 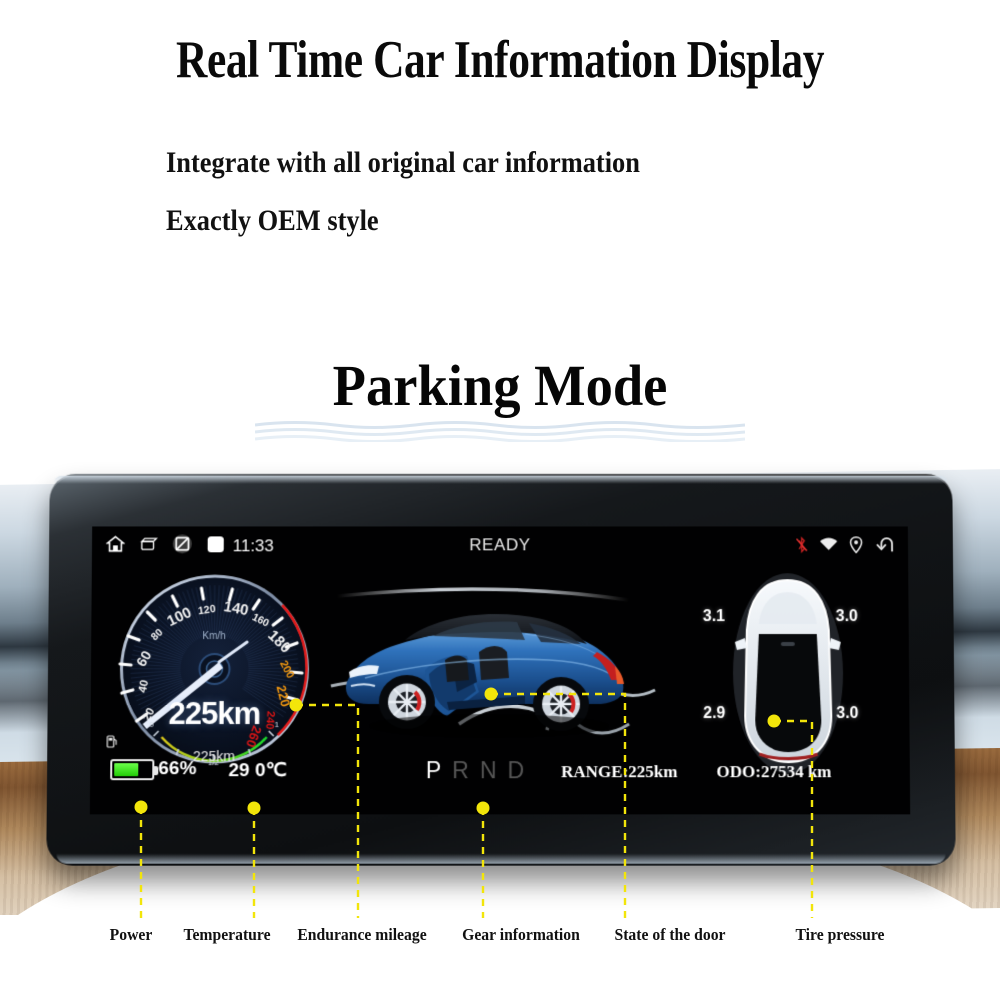 I want to click on caption-endurance-mileage: Endurance mileage, so click(x=362, y=934).